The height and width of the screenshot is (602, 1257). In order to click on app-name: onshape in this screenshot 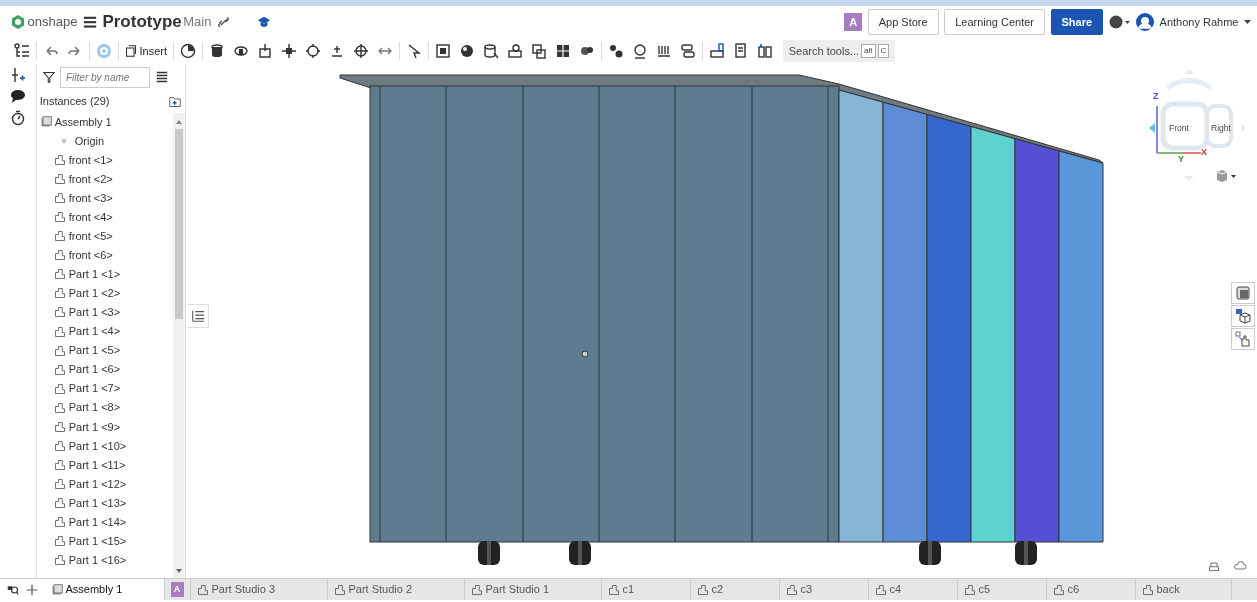, I will do `click(52, 22)`.